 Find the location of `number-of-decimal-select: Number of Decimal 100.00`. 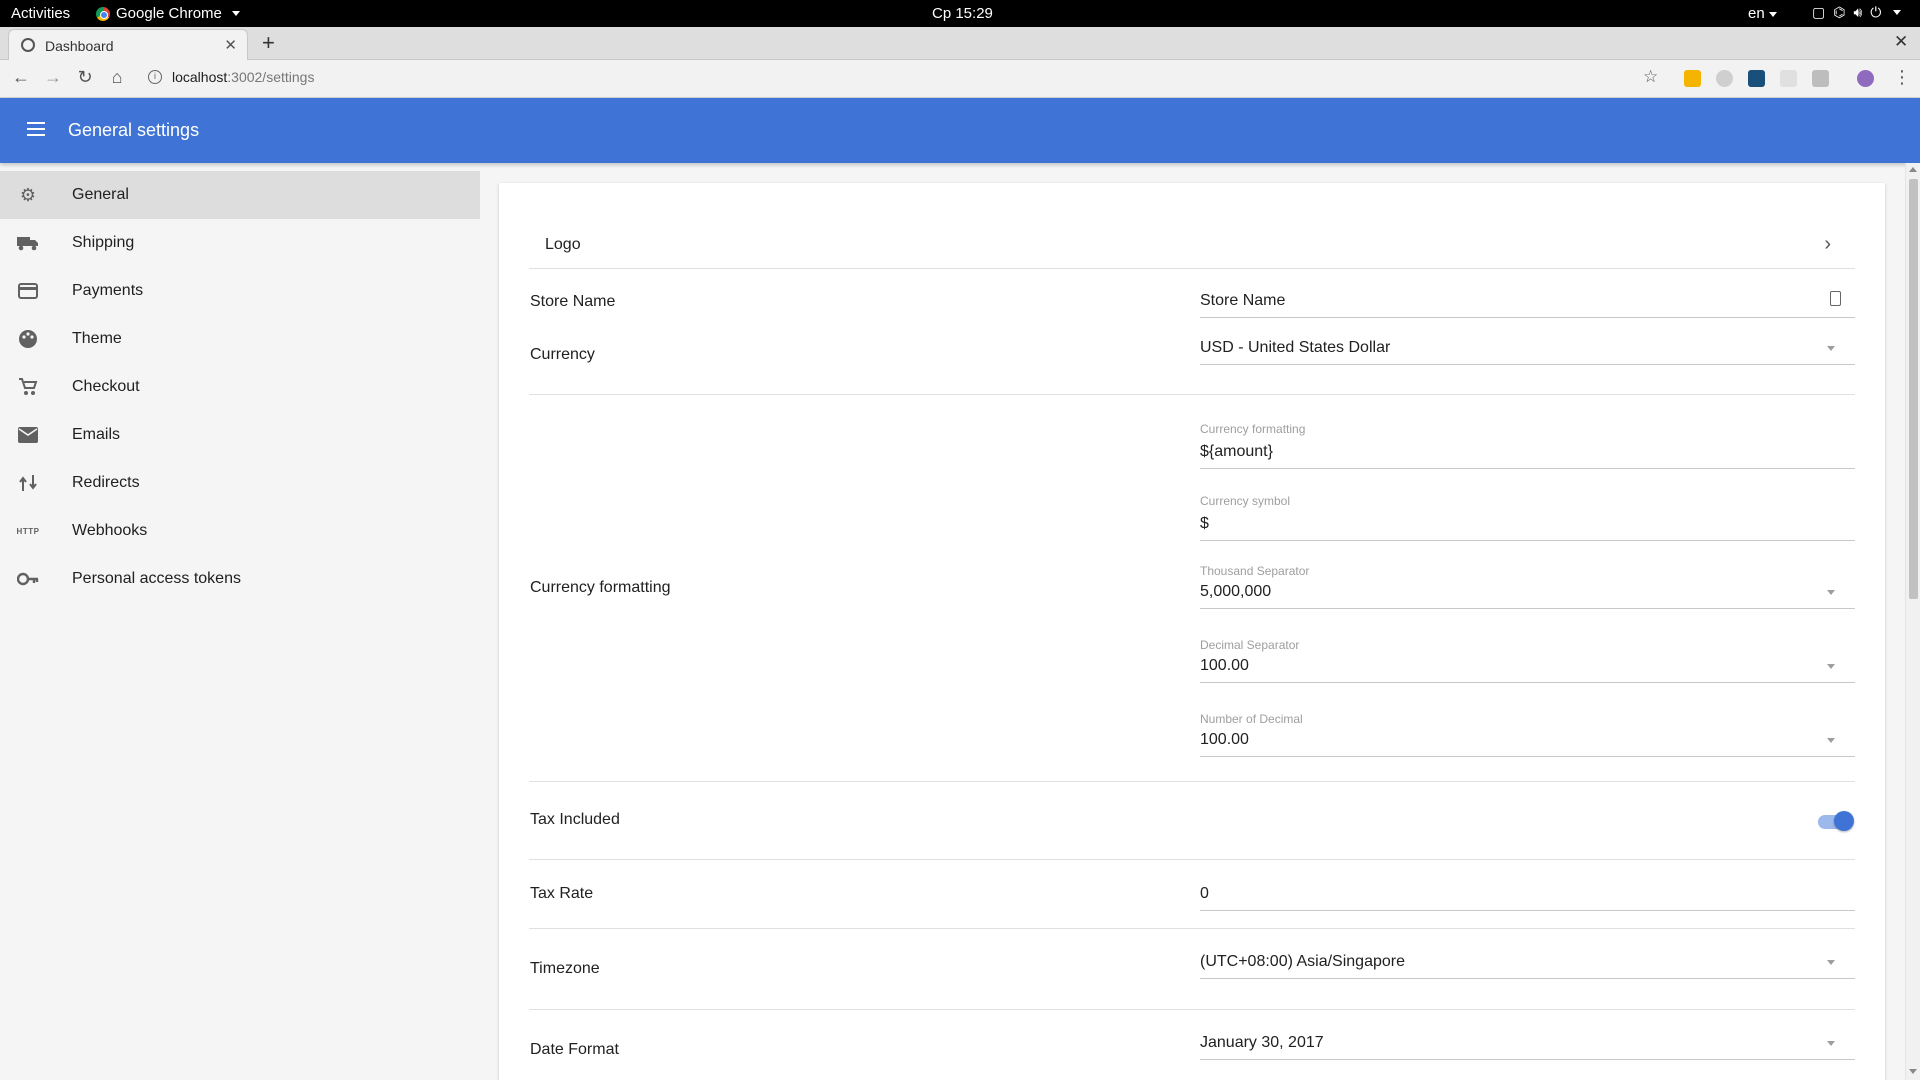

number-of-decimal-select: Number of Decimal 100.00 is located at coordinates (1527, 734).